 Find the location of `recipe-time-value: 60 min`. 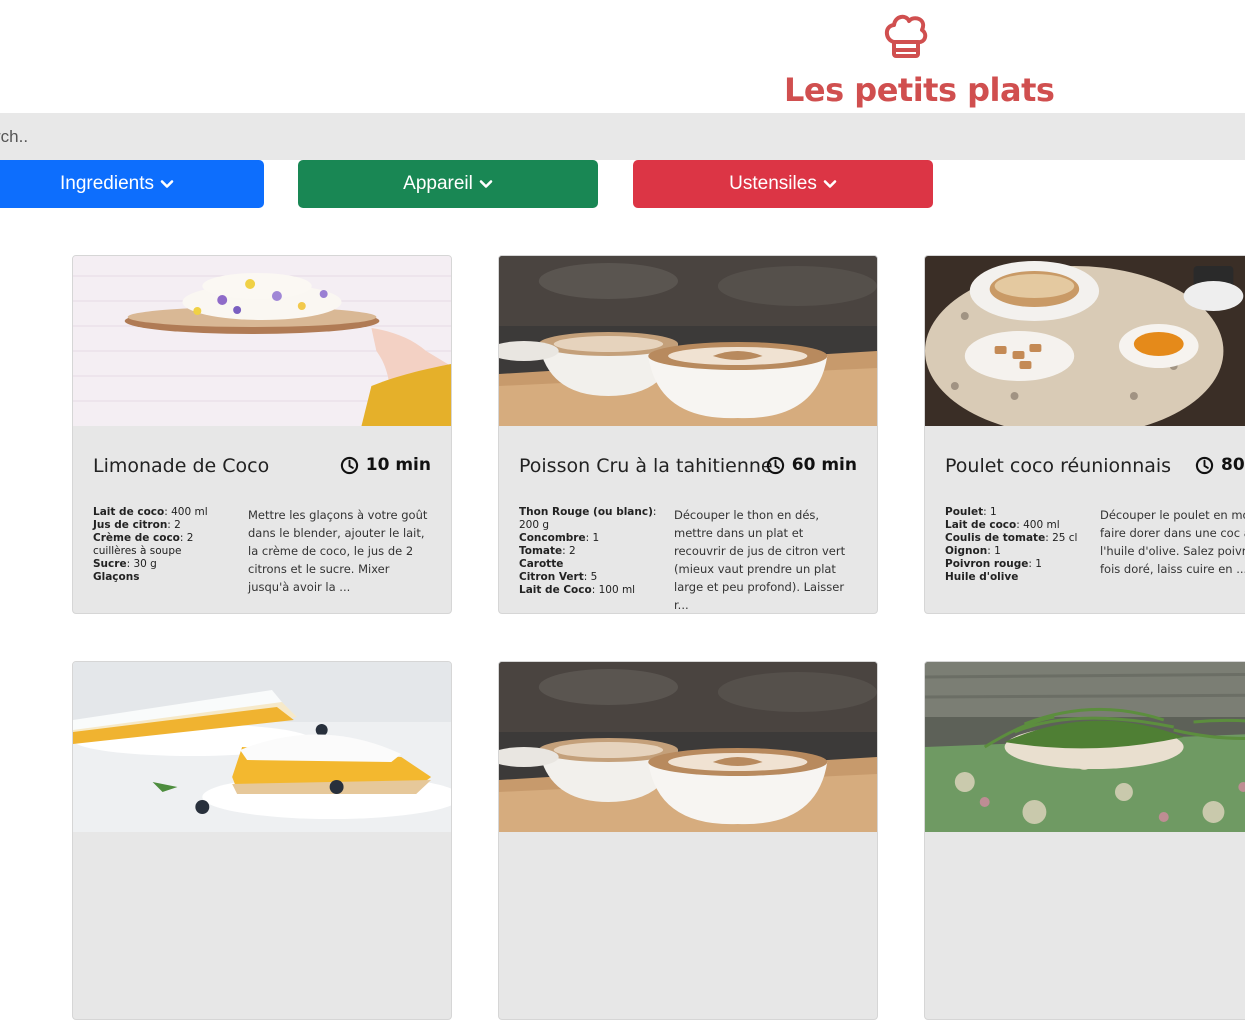

recipe-time-value: 60 min is located at coordinates (824, 465).